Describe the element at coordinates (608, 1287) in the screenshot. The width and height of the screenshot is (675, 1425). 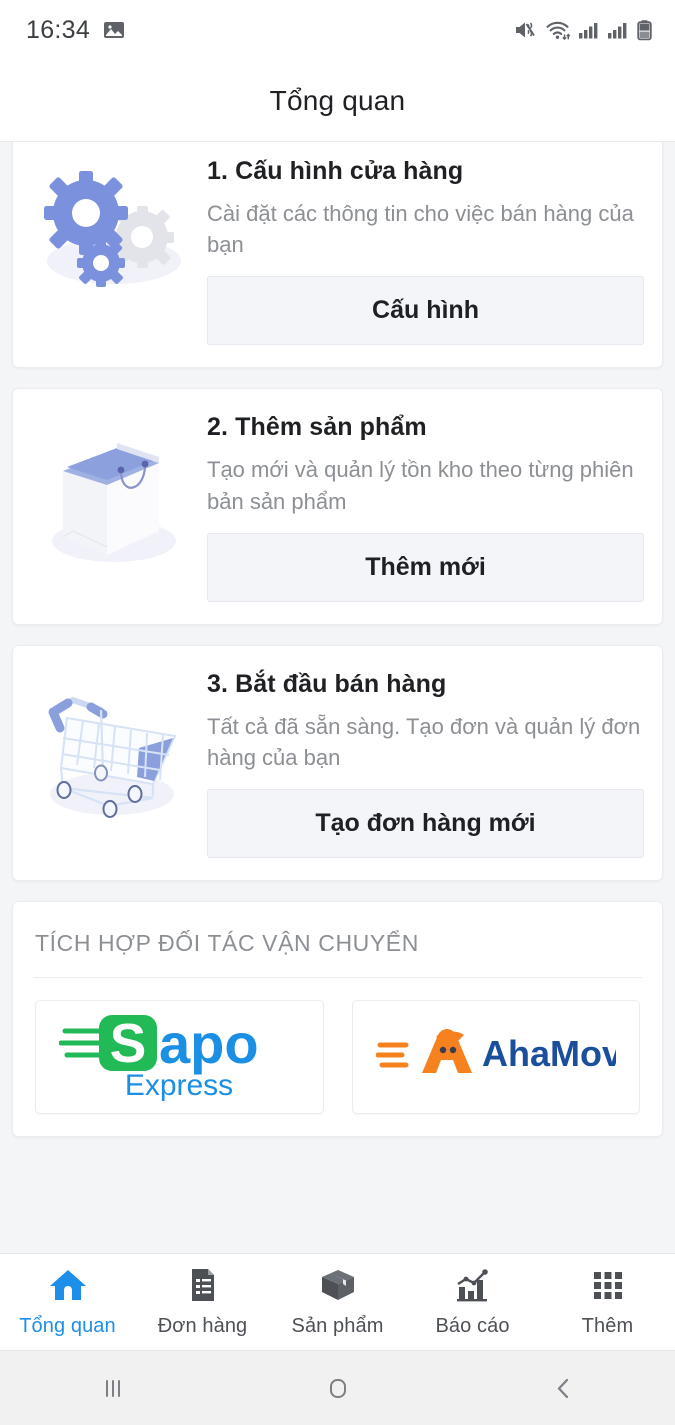
I see `grid-more-icon` at that location.